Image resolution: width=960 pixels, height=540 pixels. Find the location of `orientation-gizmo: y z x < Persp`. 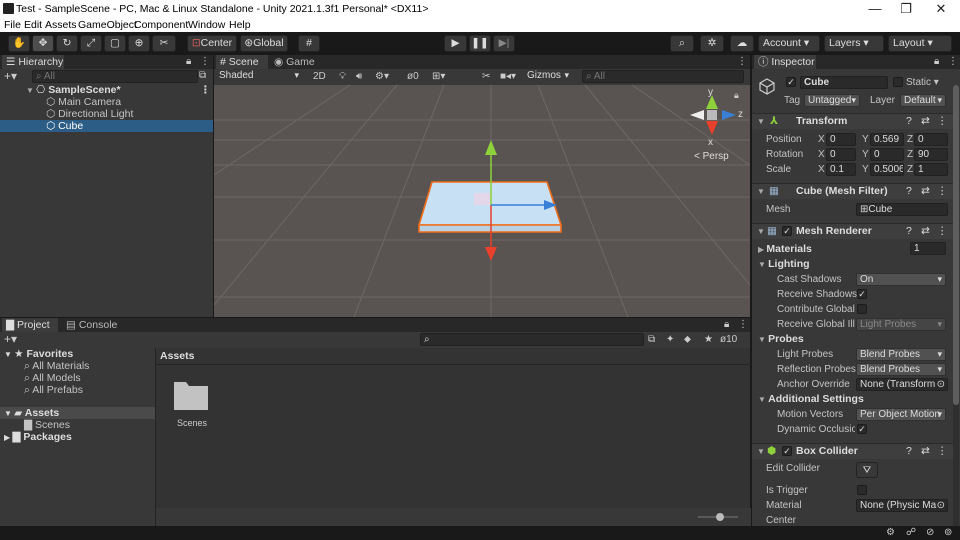

orientation-gizmo: y z x < Persp is located at coordinates (717, 127).